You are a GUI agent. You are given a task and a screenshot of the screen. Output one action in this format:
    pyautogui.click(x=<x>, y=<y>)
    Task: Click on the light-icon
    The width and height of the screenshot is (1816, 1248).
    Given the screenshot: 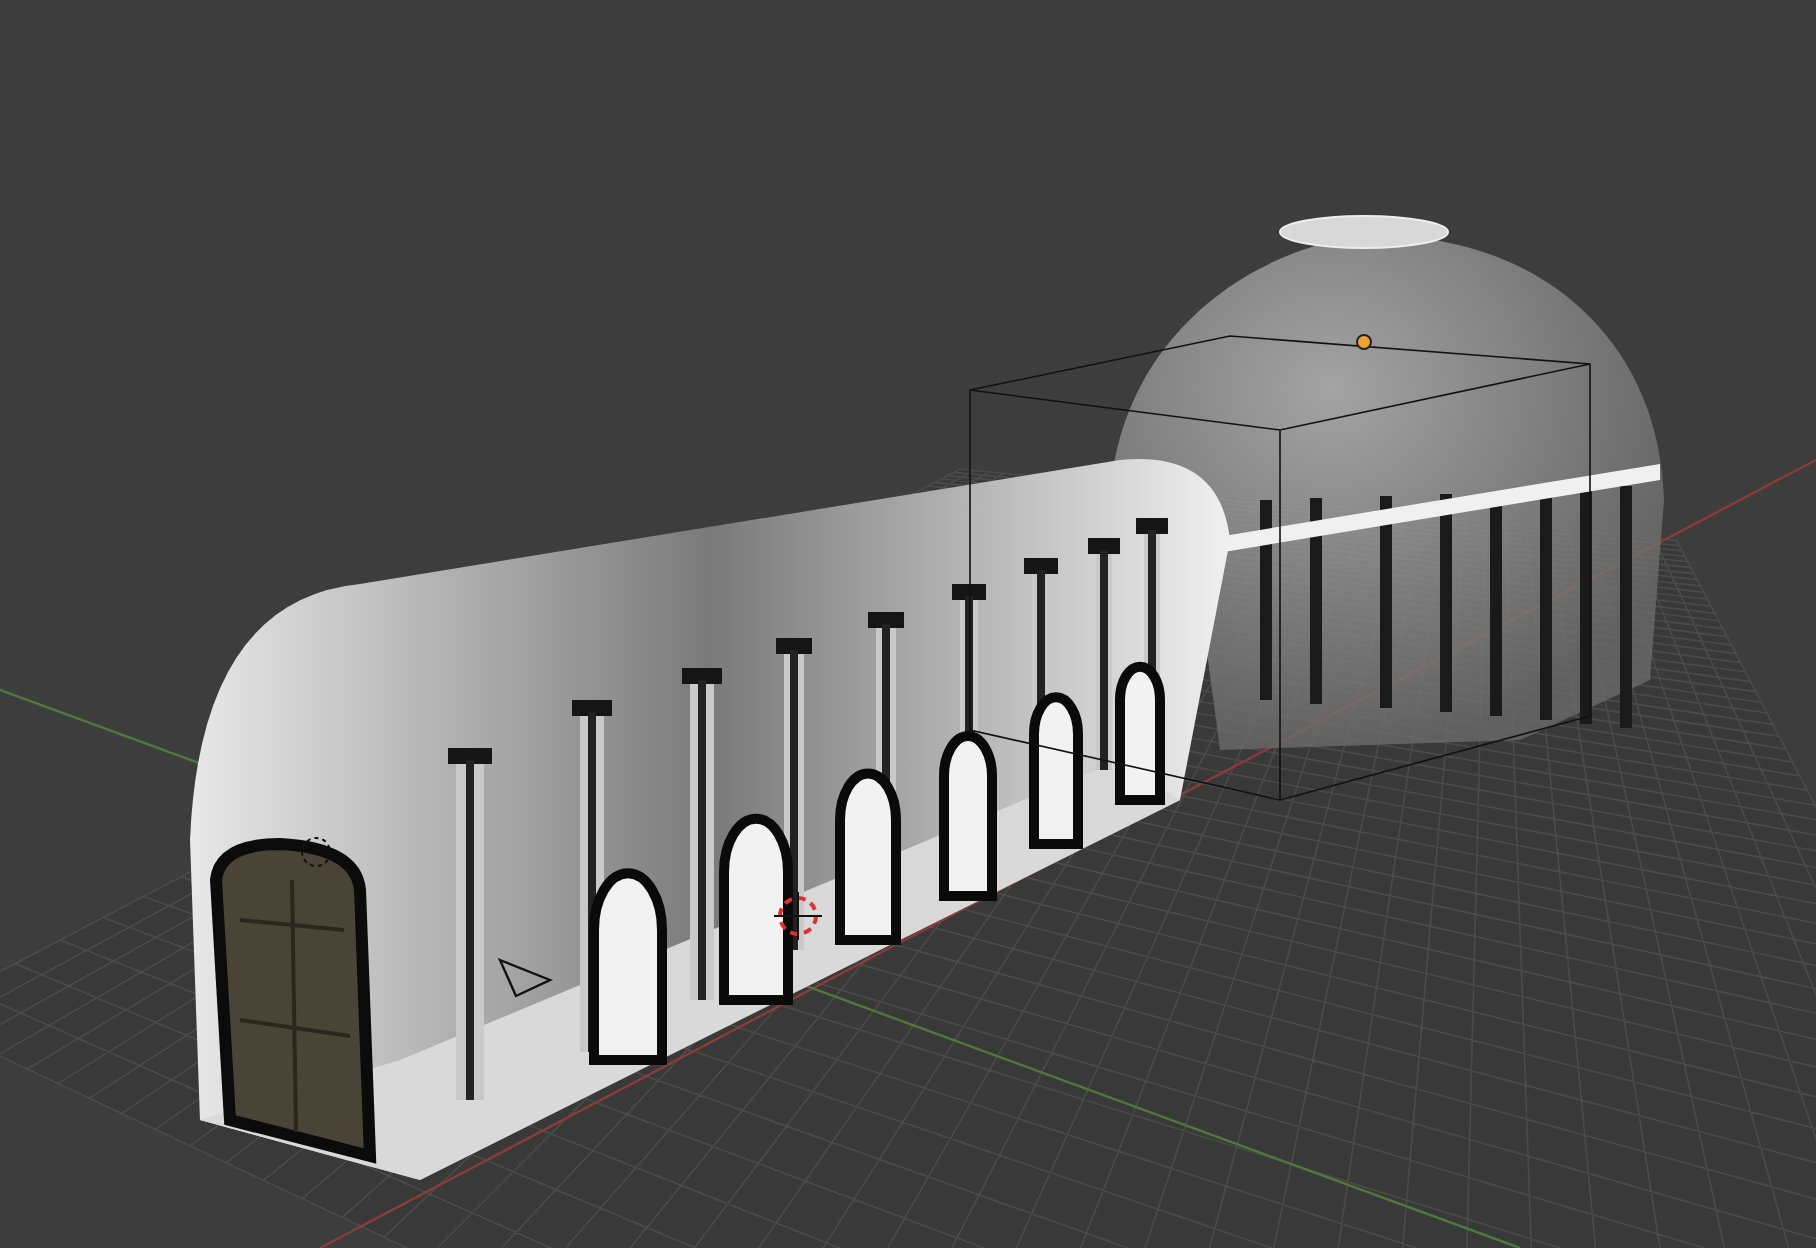 What is the action you would take?
    pyautogui.click(x=316, y=852)
    